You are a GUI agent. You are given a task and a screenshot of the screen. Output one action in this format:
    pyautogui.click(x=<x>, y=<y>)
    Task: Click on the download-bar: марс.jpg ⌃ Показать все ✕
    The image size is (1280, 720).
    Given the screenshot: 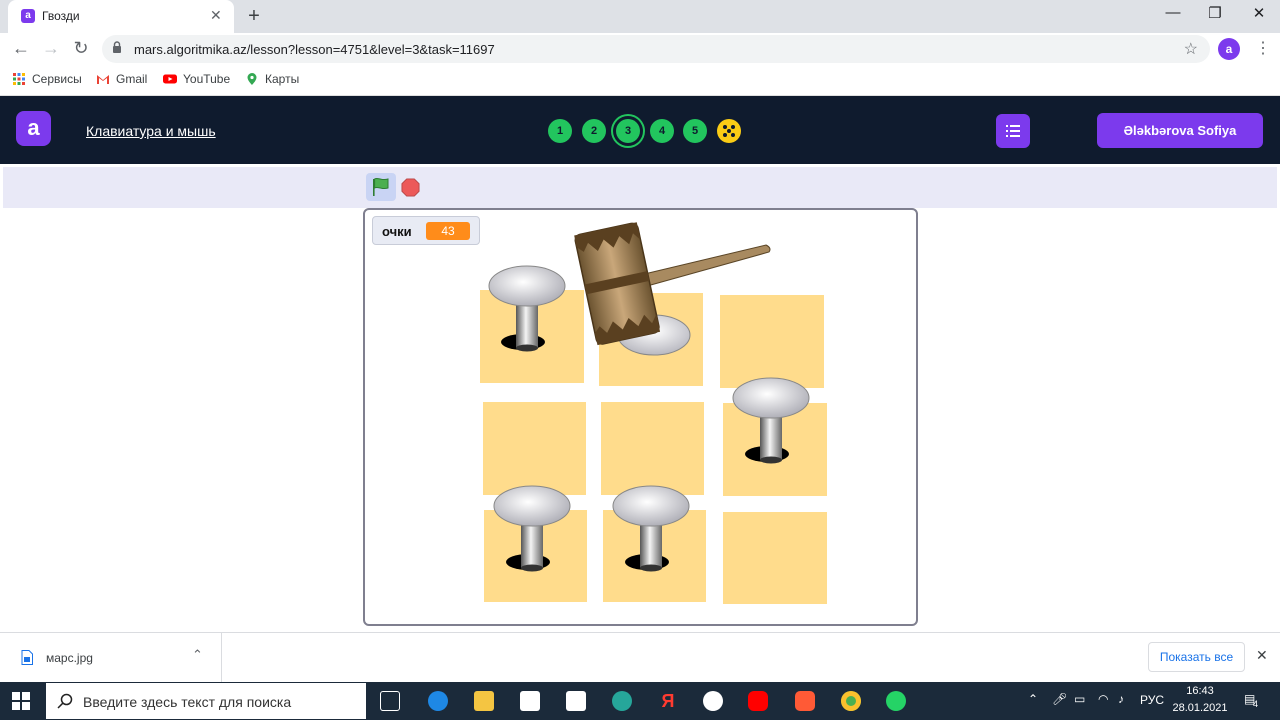 What is the action you would take?
    pyautogui.click(x=640, y=657)
    